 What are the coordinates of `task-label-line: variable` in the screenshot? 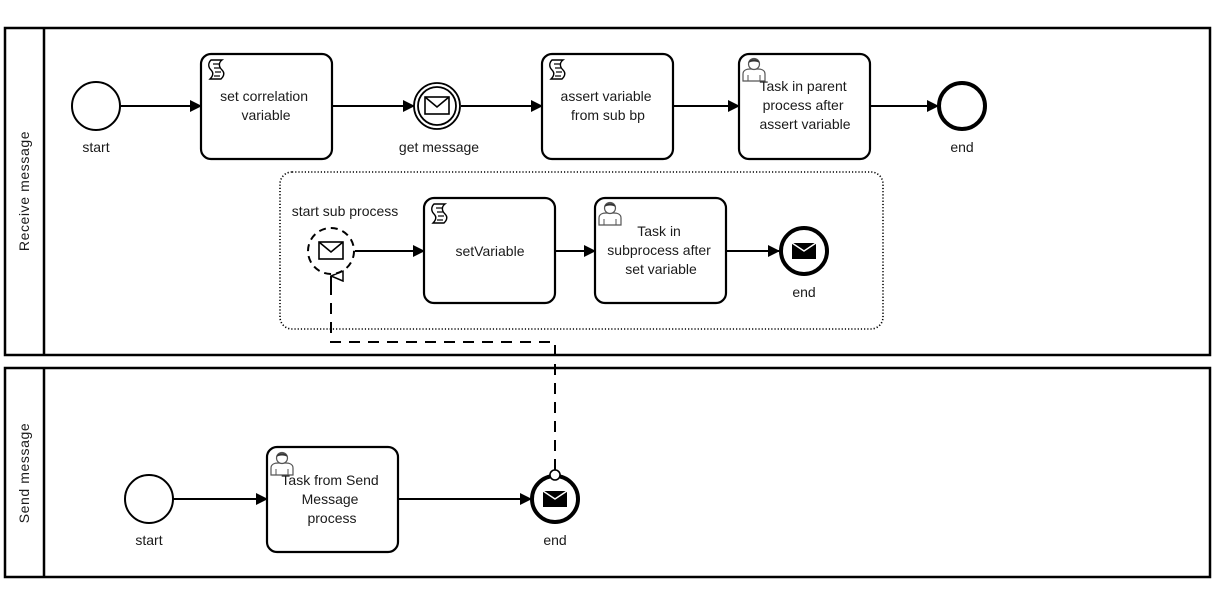 It's located at (265, 115).